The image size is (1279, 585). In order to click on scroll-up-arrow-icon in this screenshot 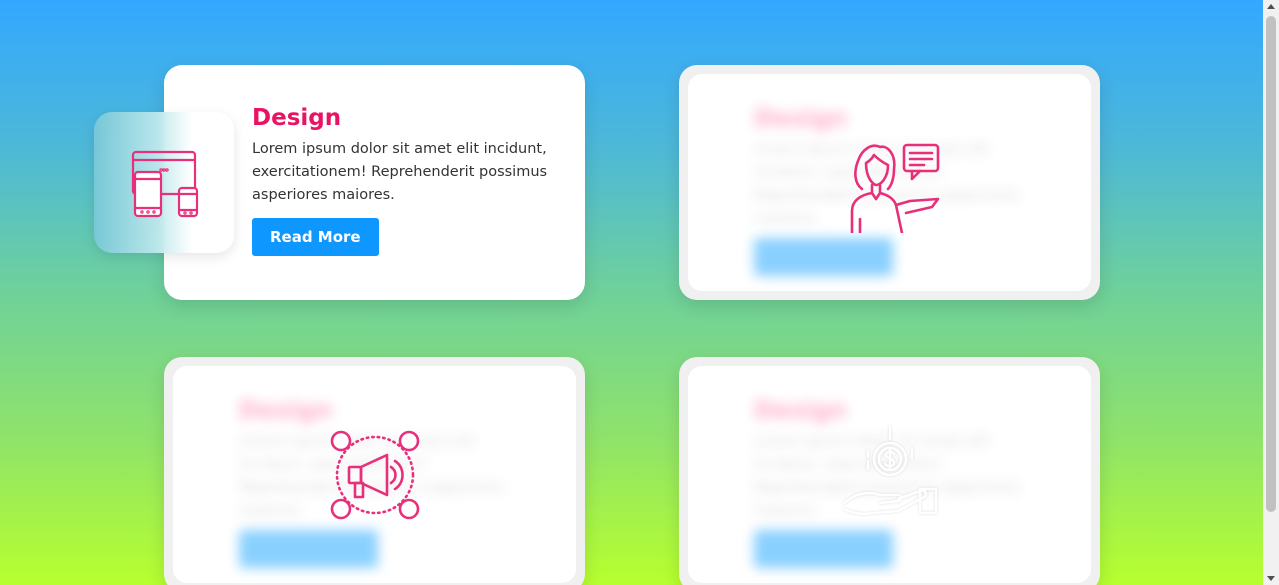, I will do `click(1271, 6)`.